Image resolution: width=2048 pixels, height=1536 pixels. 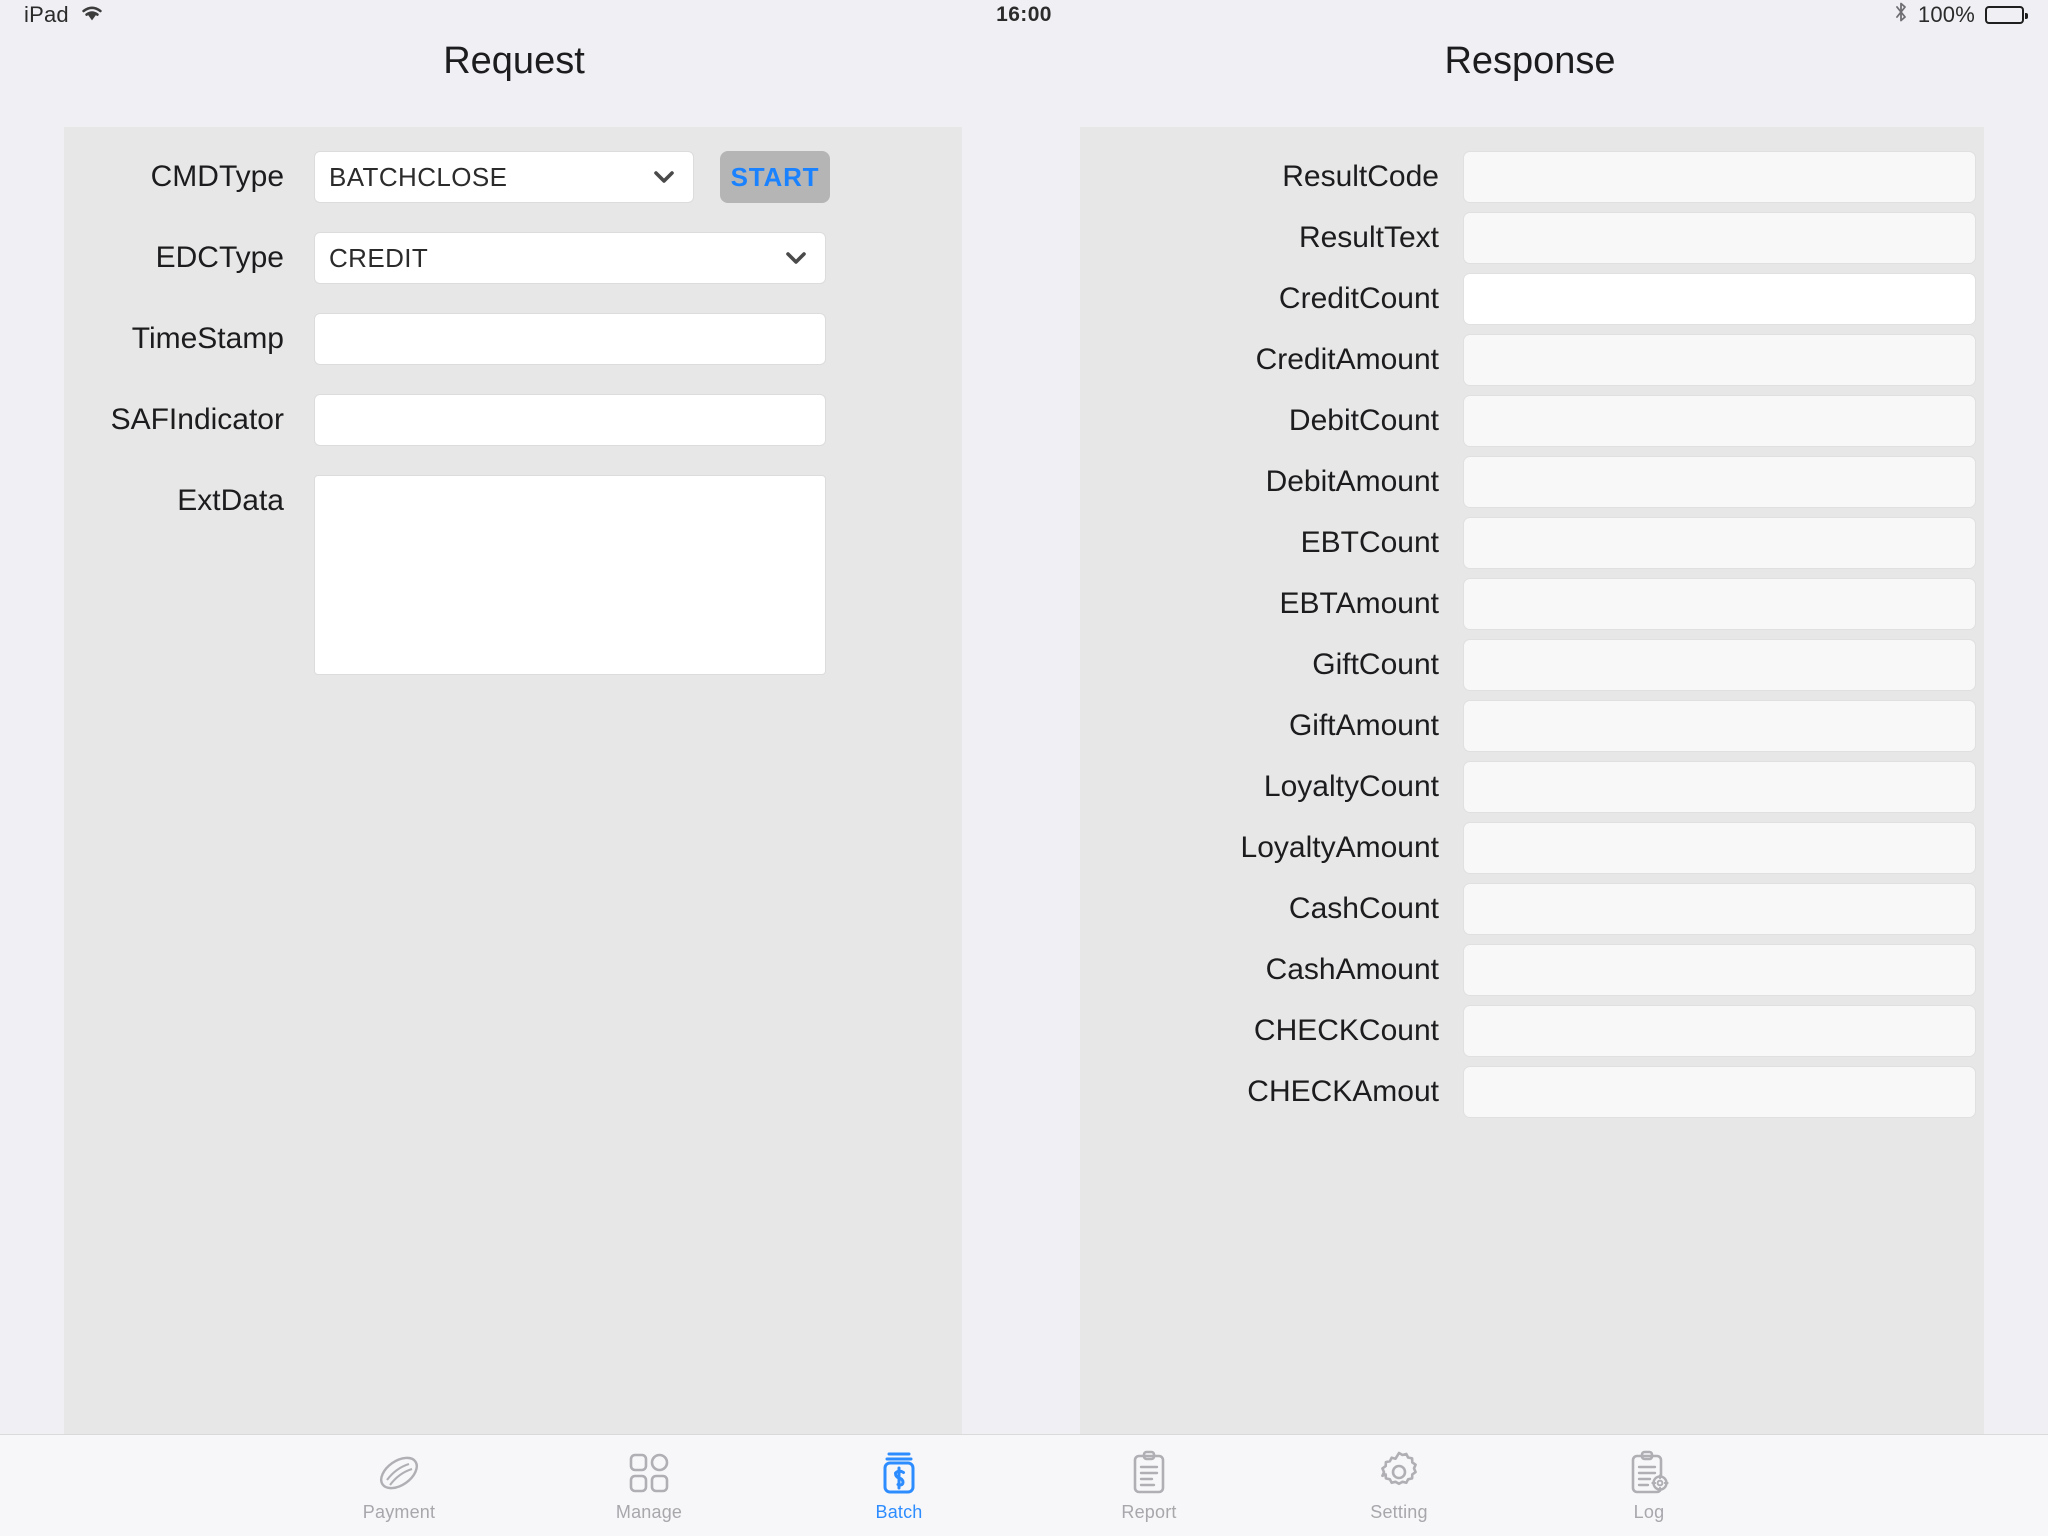 What do you see at coordinates (1901, 15) in the screenshot?
I see `bluetooth-icon` at bounding box center [1901, 15].